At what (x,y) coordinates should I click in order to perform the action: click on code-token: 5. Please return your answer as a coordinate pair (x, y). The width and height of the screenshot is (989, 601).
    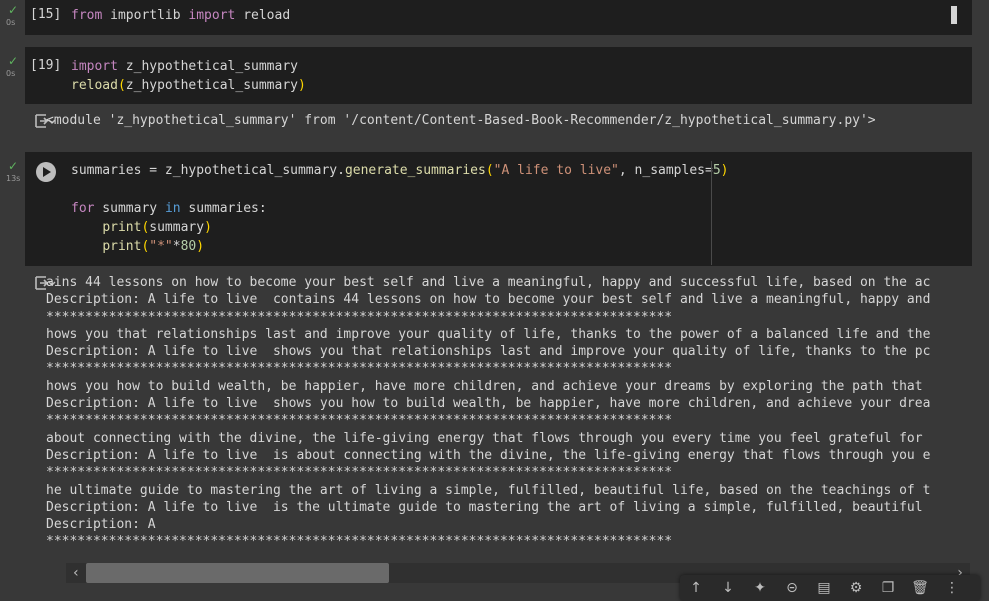
    Looking at the image, I should click on (716, 170).